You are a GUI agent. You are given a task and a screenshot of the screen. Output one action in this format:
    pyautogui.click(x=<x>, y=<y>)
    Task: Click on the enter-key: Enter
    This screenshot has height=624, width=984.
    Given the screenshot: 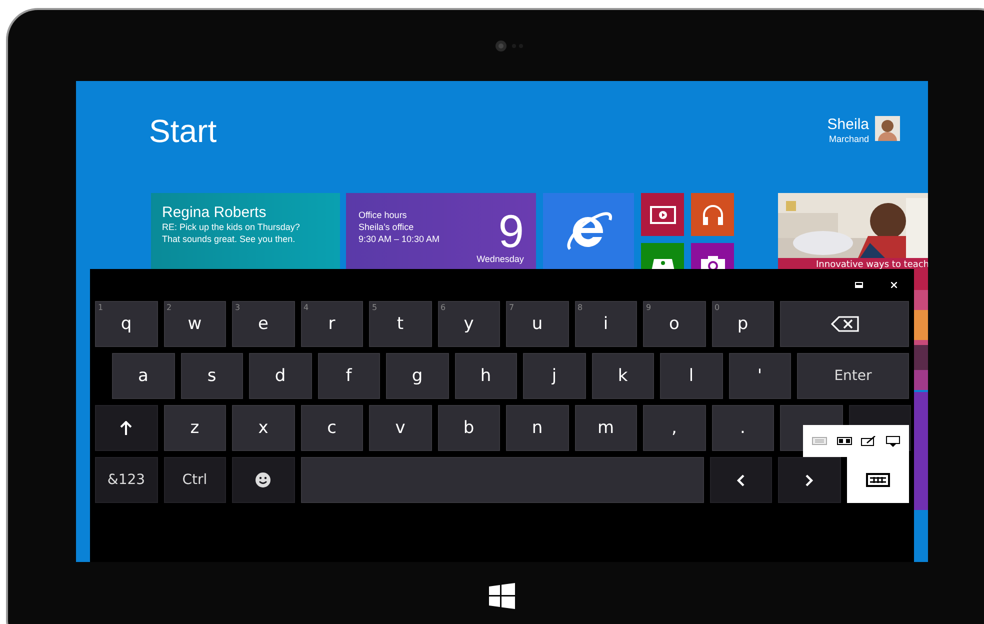 What is the action you would take?
    pyautogui.click(x=853, y=376)
    